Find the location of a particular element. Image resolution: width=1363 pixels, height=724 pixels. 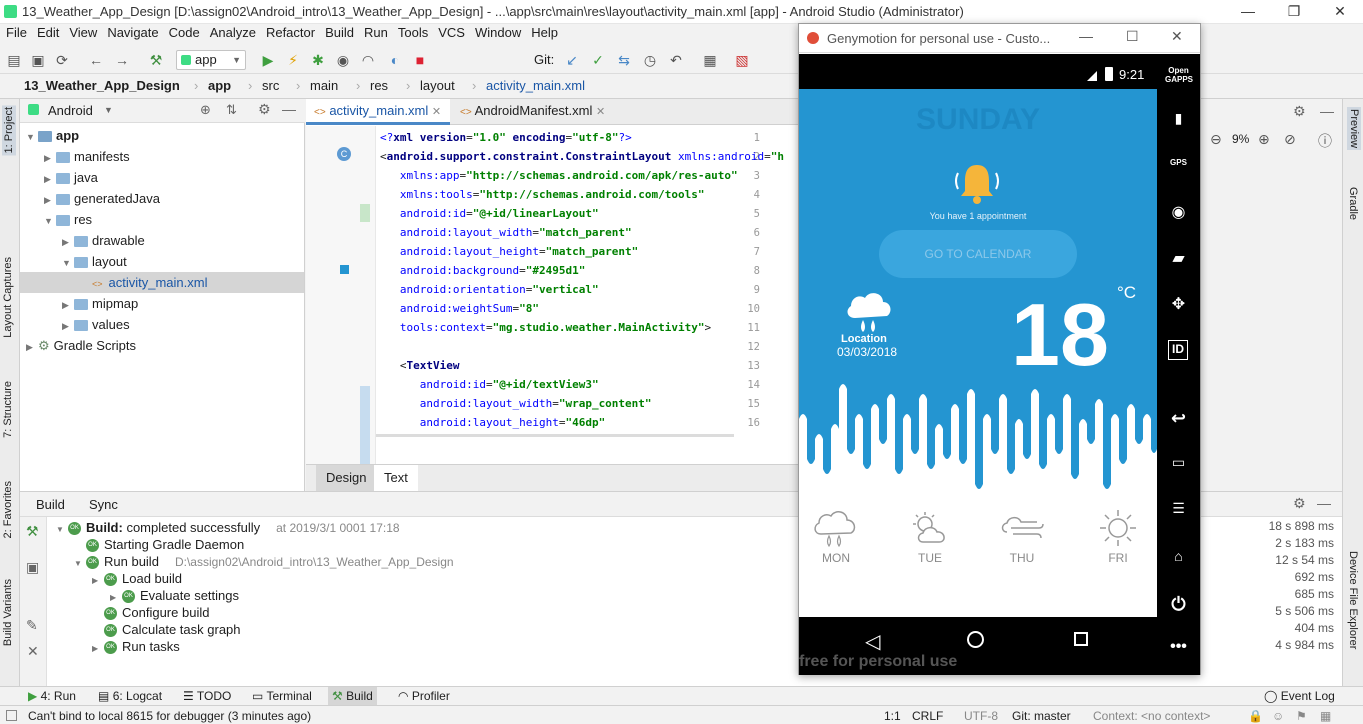

camera-widget-icon: ◉ is located at coordinates (1178, 212).